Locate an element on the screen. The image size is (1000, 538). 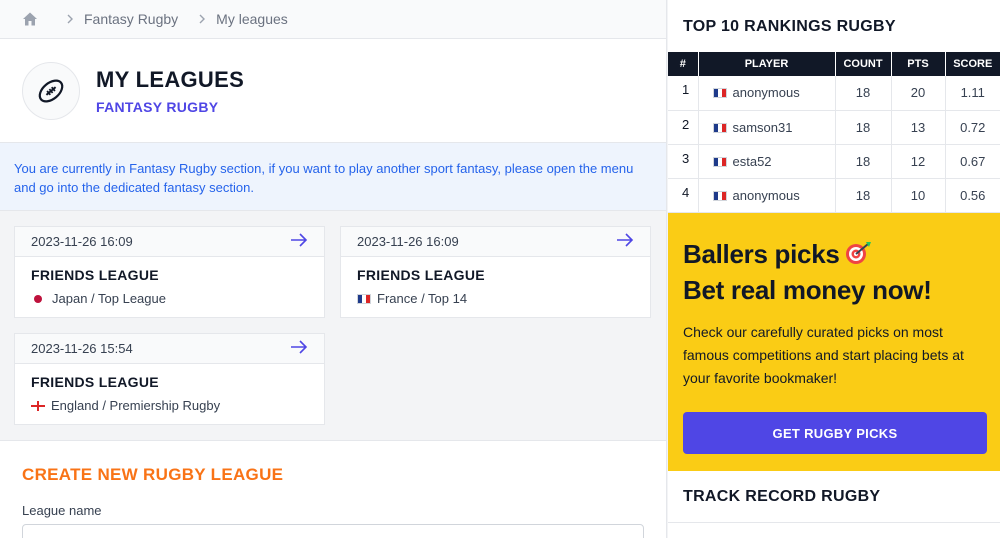
japan-flag-icon is located at coordinates (38, 298).